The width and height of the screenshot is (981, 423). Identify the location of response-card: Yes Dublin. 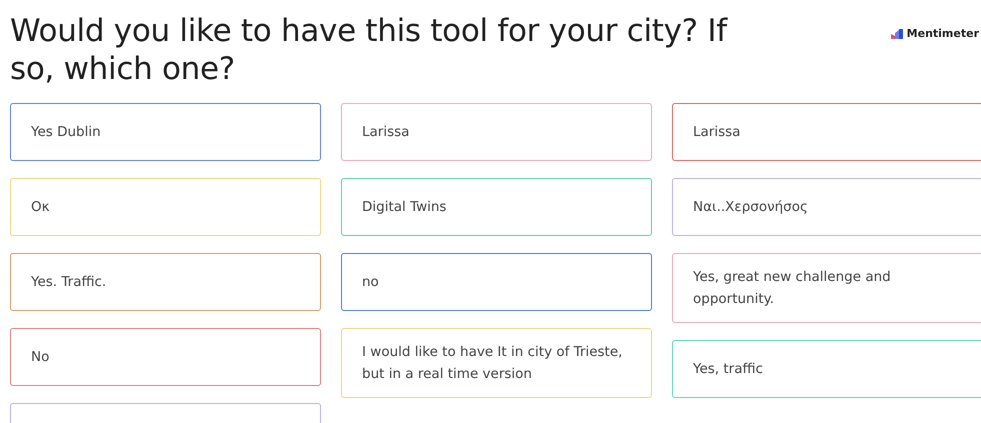
(165, 132).